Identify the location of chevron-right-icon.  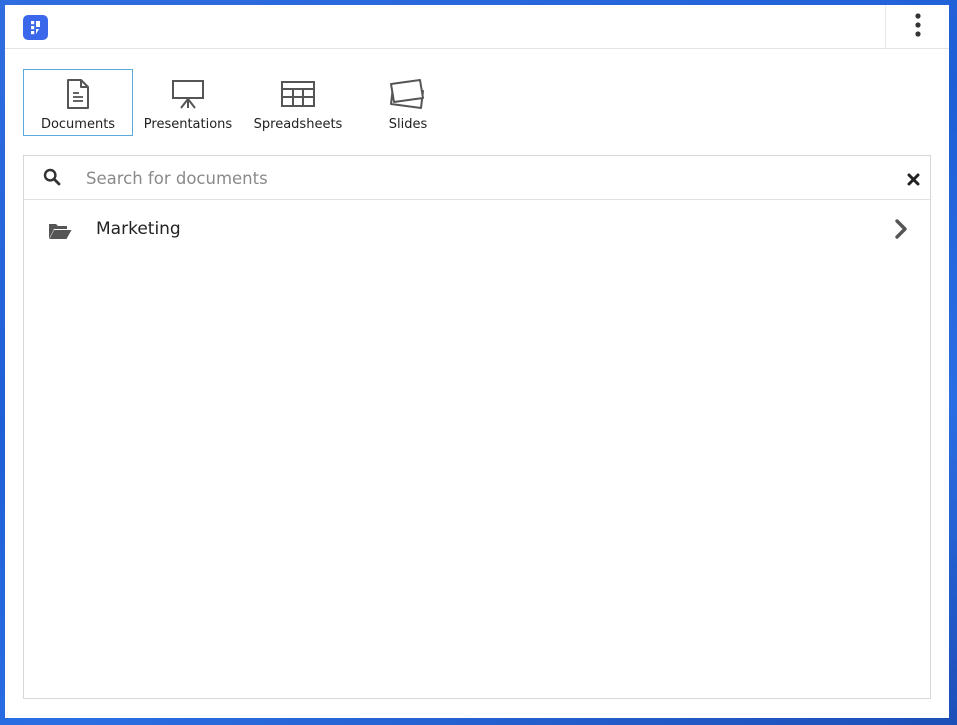
(901, 231).